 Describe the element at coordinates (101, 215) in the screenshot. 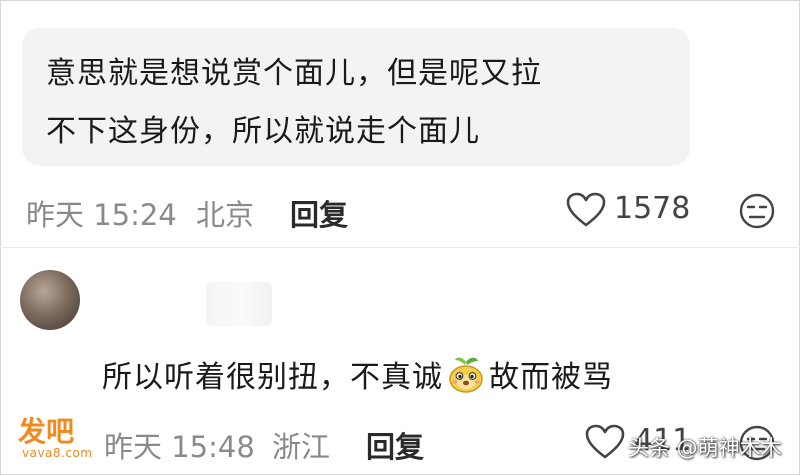

I see `comment-timestamp: 昨天 15:24` at that location.